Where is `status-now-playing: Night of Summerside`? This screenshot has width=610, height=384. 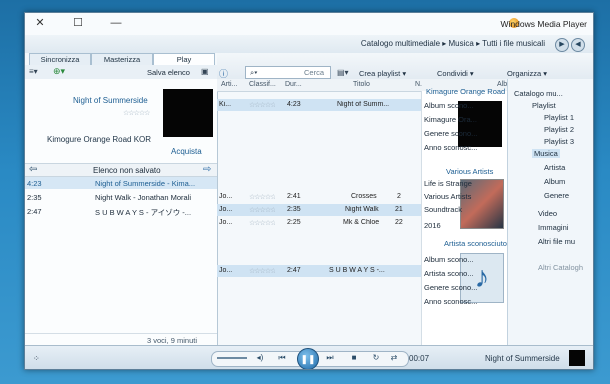
status-now-playing: Night of Summerside is located at coordinates (522, 358).